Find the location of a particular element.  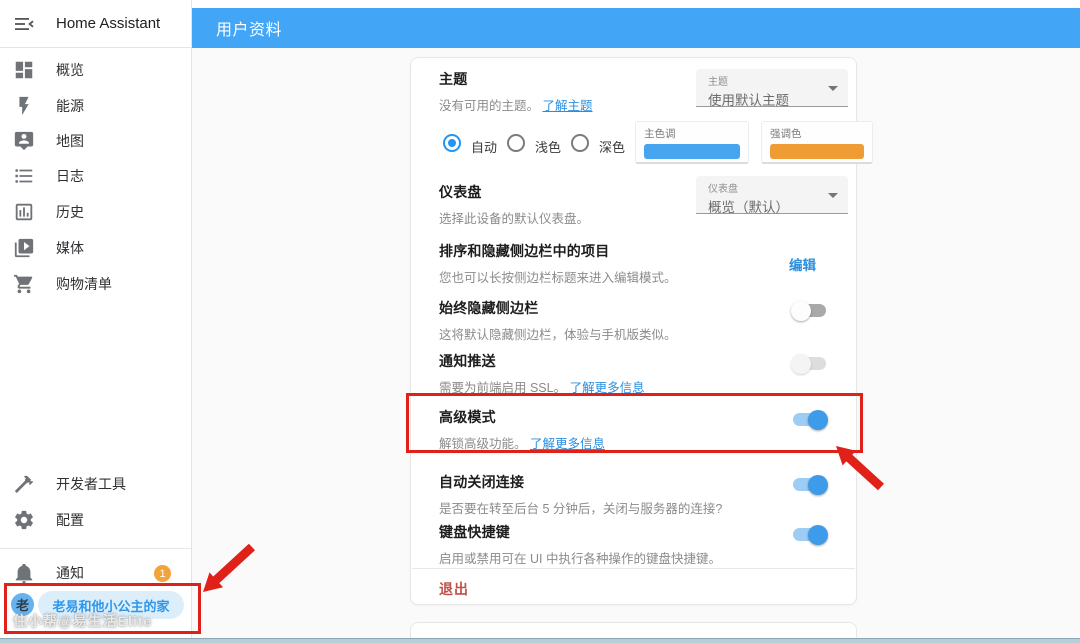

primary-color-bar is located at coordinates (692, 151).